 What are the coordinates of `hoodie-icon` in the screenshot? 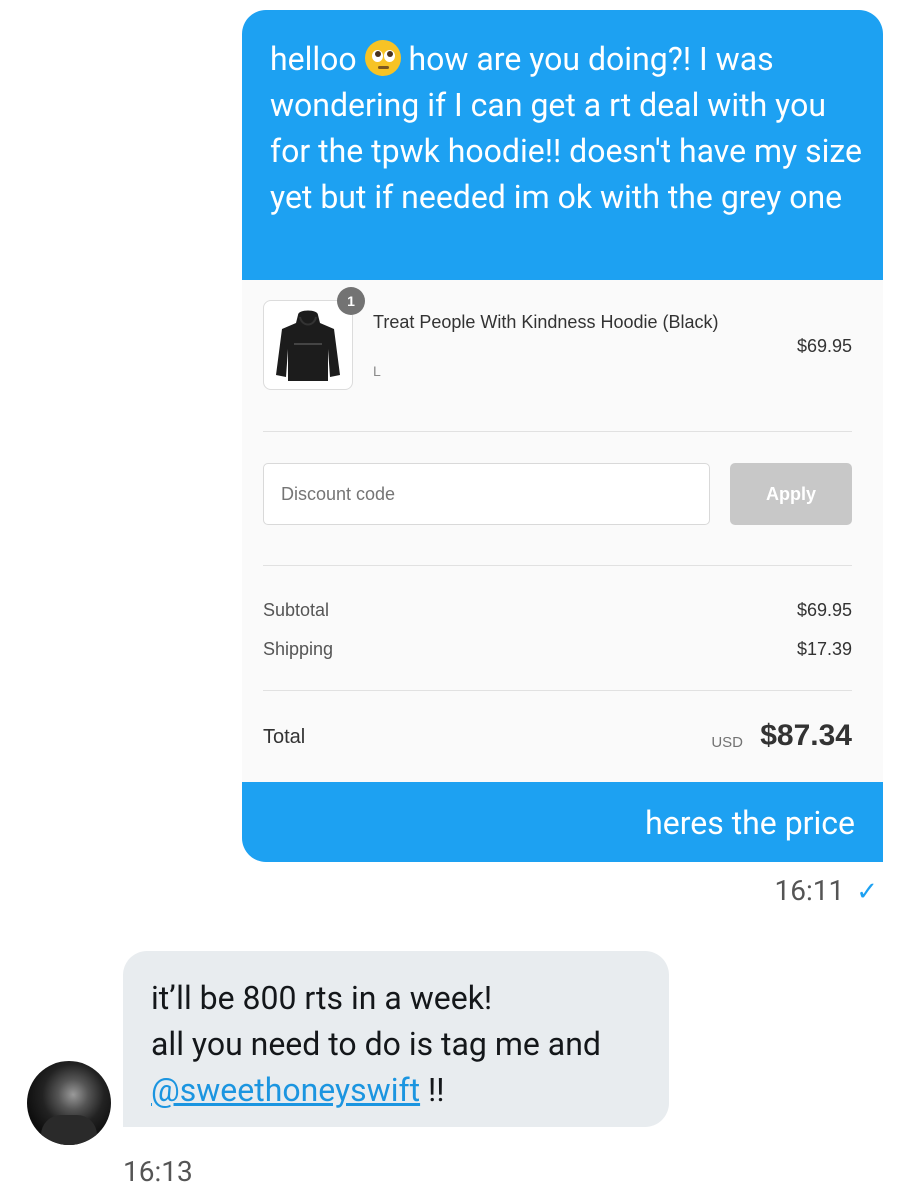 It's located at (308, 345).